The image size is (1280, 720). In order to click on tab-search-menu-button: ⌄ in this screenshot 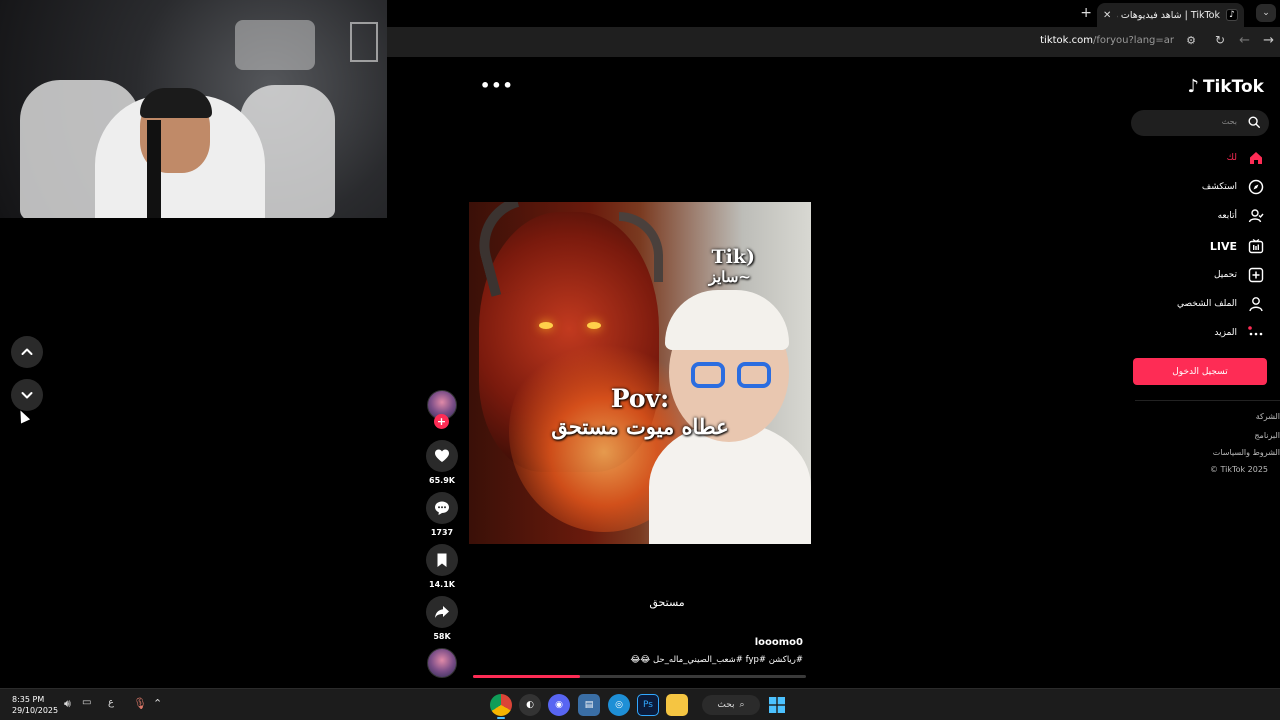, I will do `click(1266, 13)`.